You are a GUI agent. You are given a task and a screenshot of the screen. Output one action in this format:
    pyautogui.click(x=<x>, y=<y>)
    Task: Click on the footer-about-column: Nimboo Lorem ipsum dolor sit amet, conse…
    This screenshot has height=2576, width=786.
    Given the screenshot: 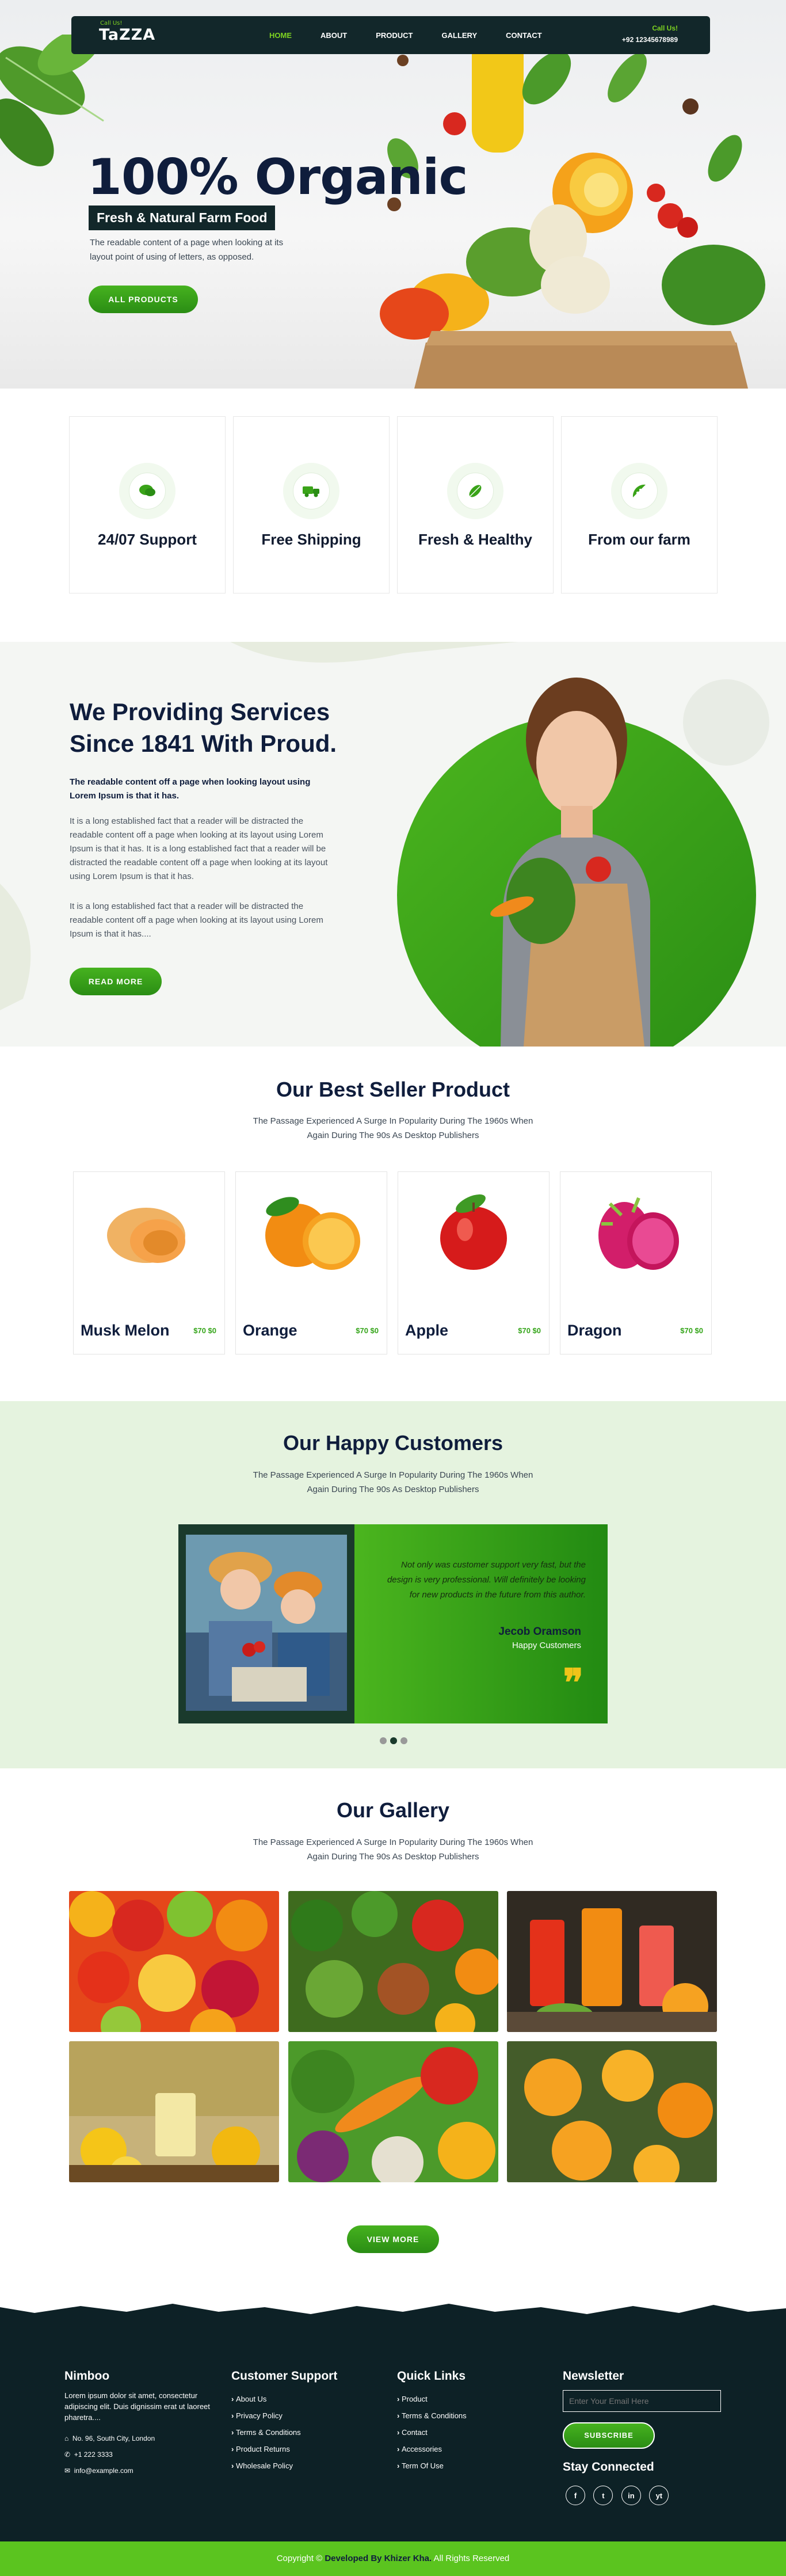 What is the action you would take?
    pyautogui.click(x=139, y=2422)
    